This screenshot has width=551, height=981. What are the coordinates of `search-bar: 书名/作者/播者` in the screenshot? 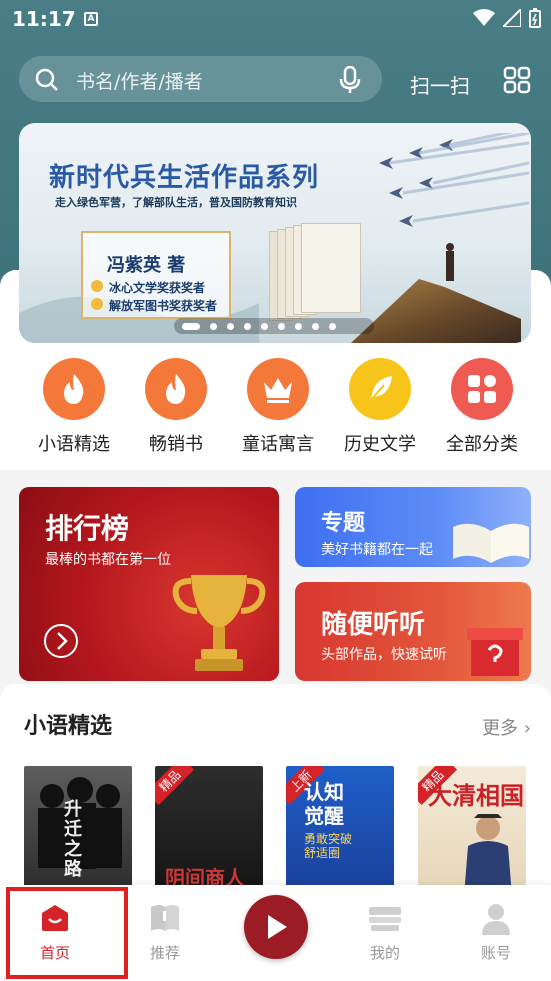 It's located at (200, 79).